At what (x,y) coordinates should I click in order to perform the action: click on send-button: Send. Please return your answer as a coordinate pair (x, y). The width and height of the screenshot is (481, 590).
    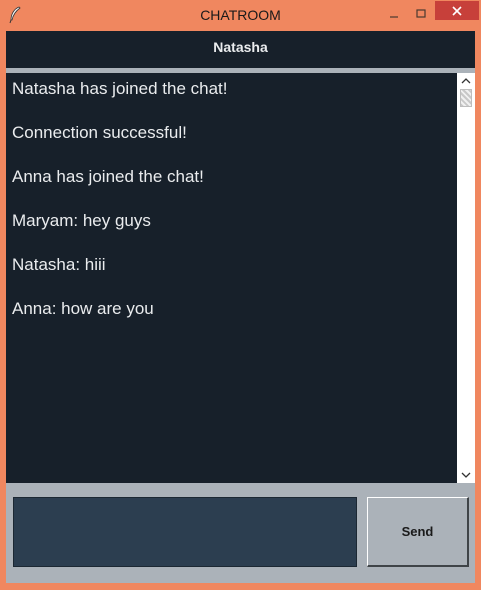
    Looking at the image, I should click on (418, 532).